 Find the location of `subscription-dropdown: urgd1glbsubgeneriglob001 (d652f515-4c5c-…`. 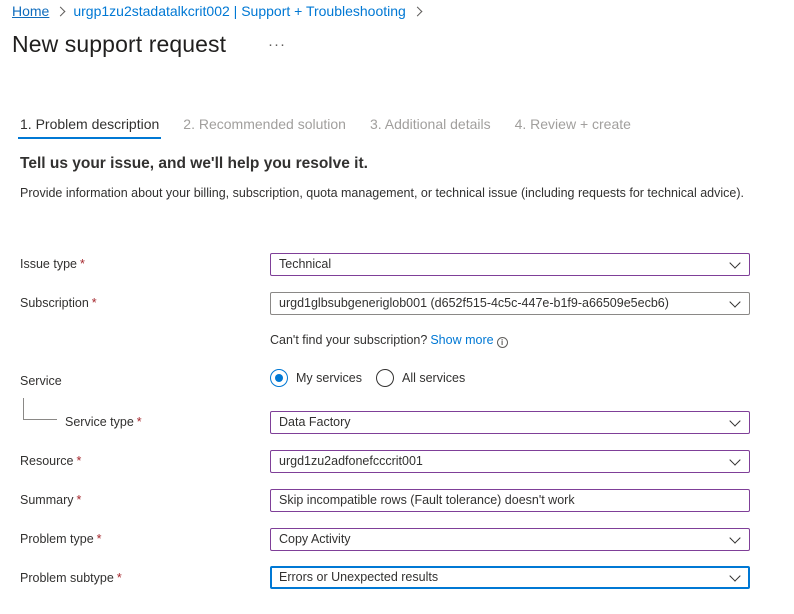

subscription-dropdown: urgd1glbsubgeneriglob001 (d652f515-4c5c-… is located at coordinates (510, 303).